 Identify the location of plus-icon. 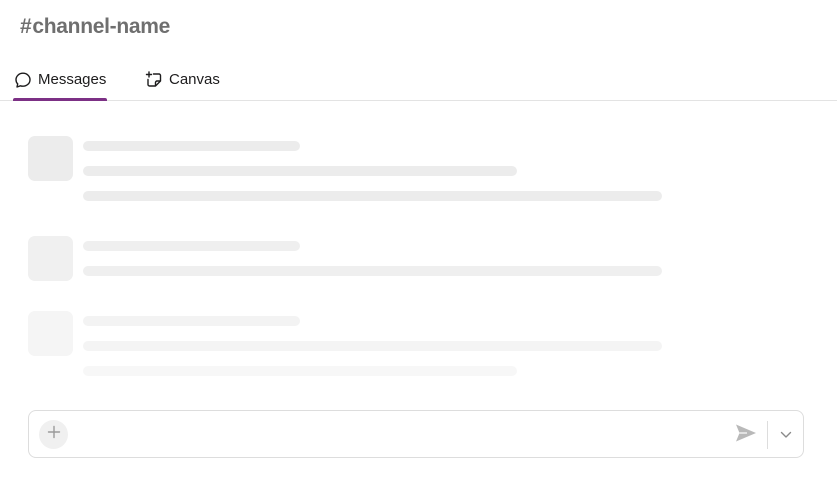
(54, 434).